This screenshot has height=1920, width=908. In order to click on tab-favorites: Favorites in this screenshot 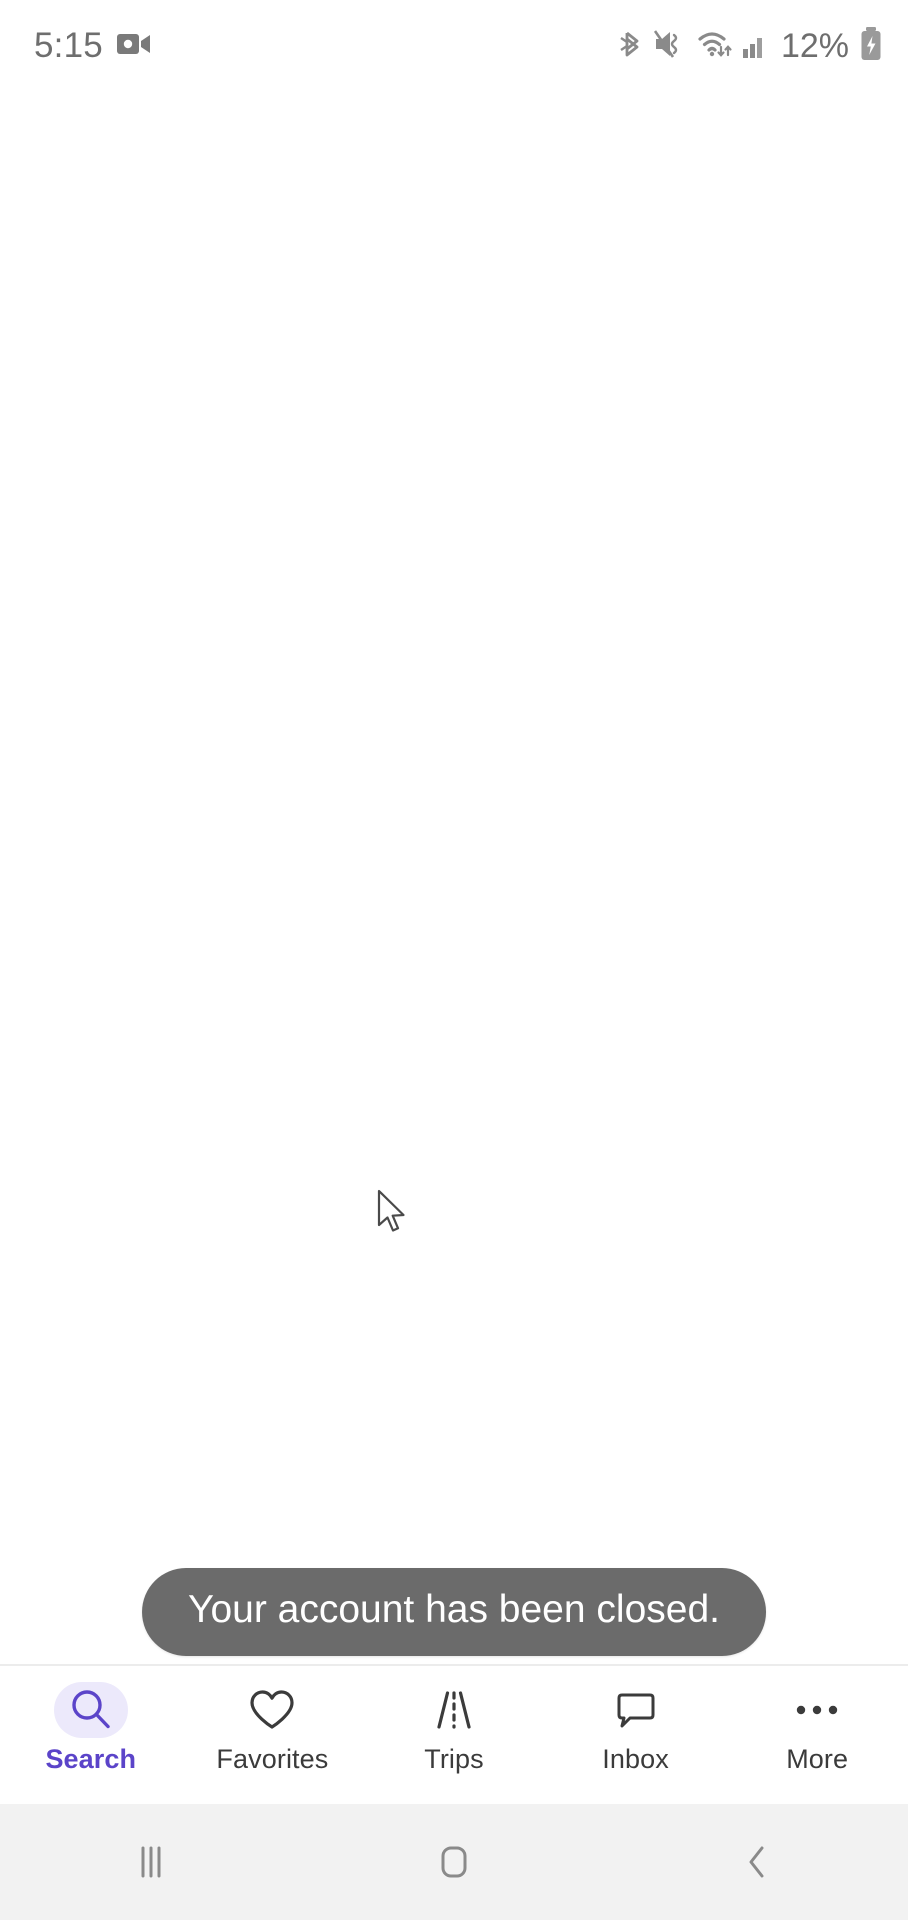, I will do `click(273, 1728)`.